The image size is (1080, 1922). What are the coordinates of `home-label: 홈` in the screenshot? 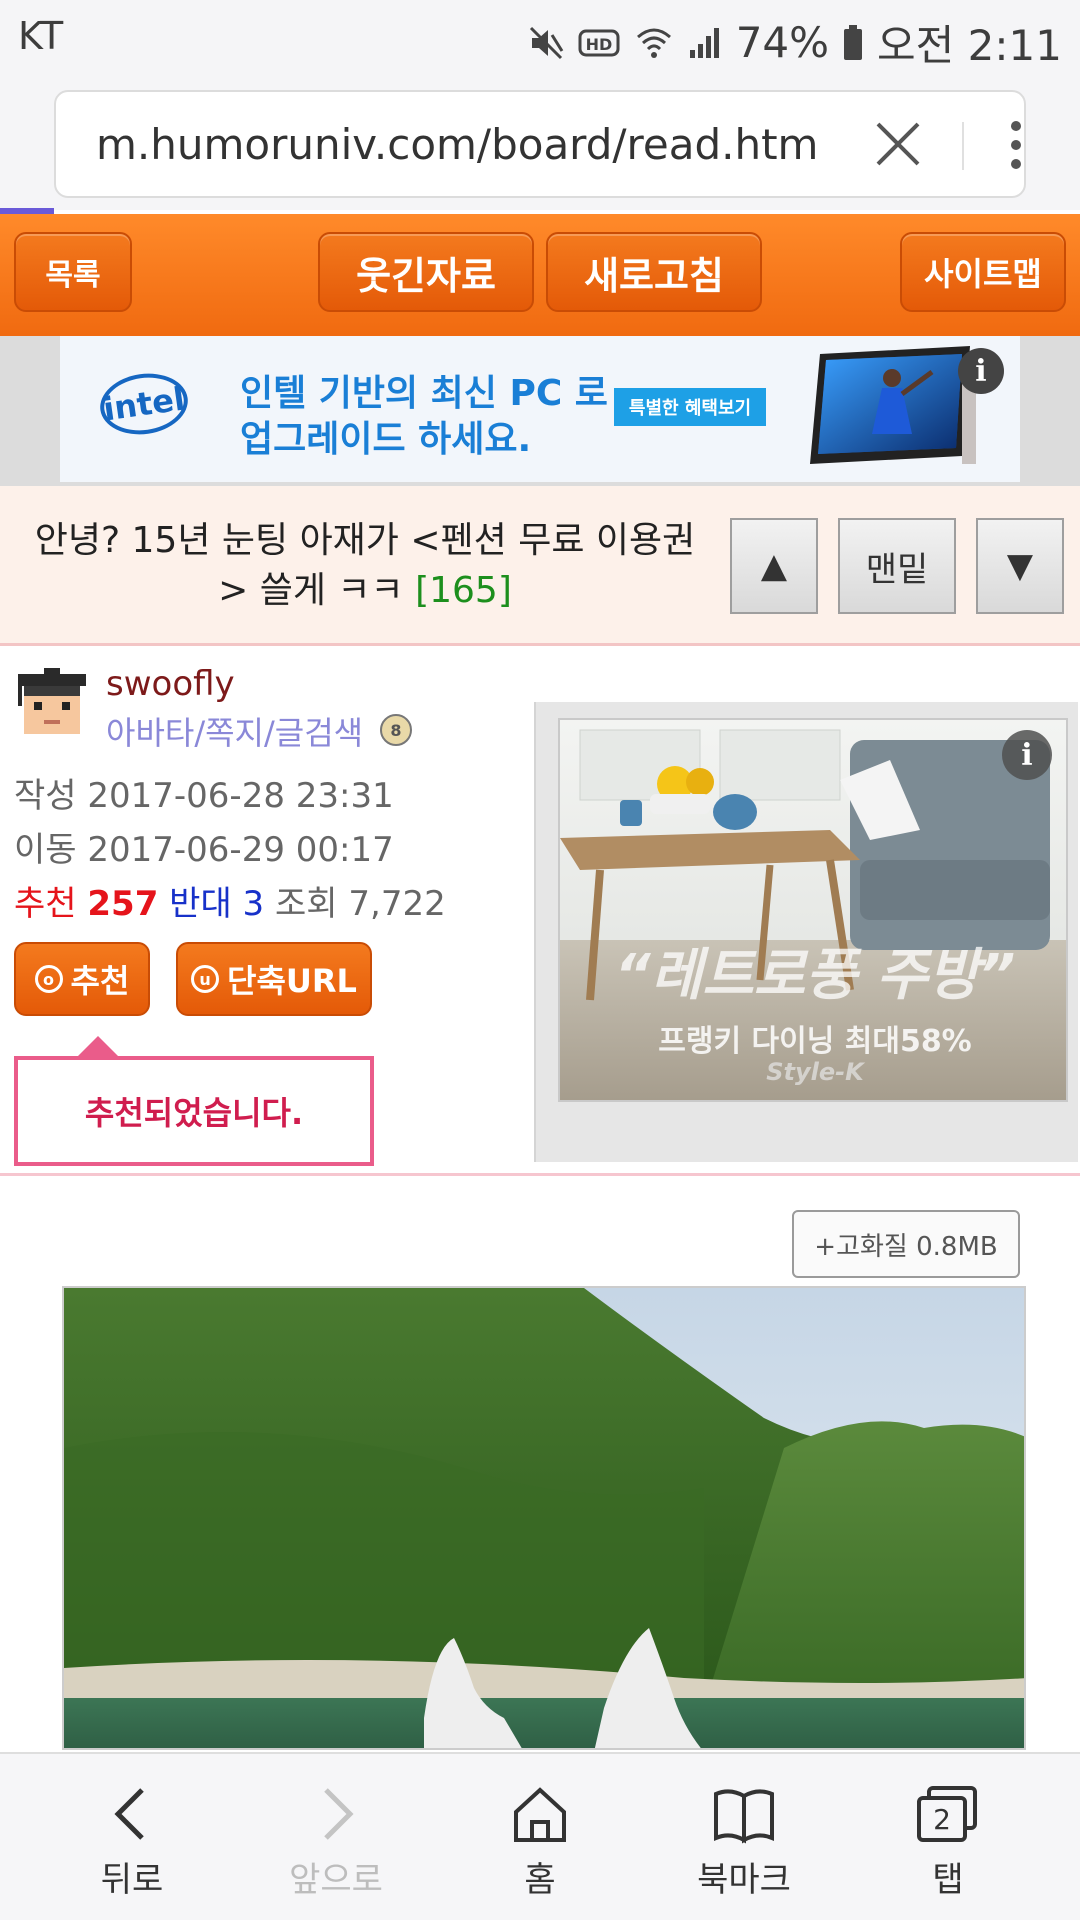 It's located at (540, 1880).